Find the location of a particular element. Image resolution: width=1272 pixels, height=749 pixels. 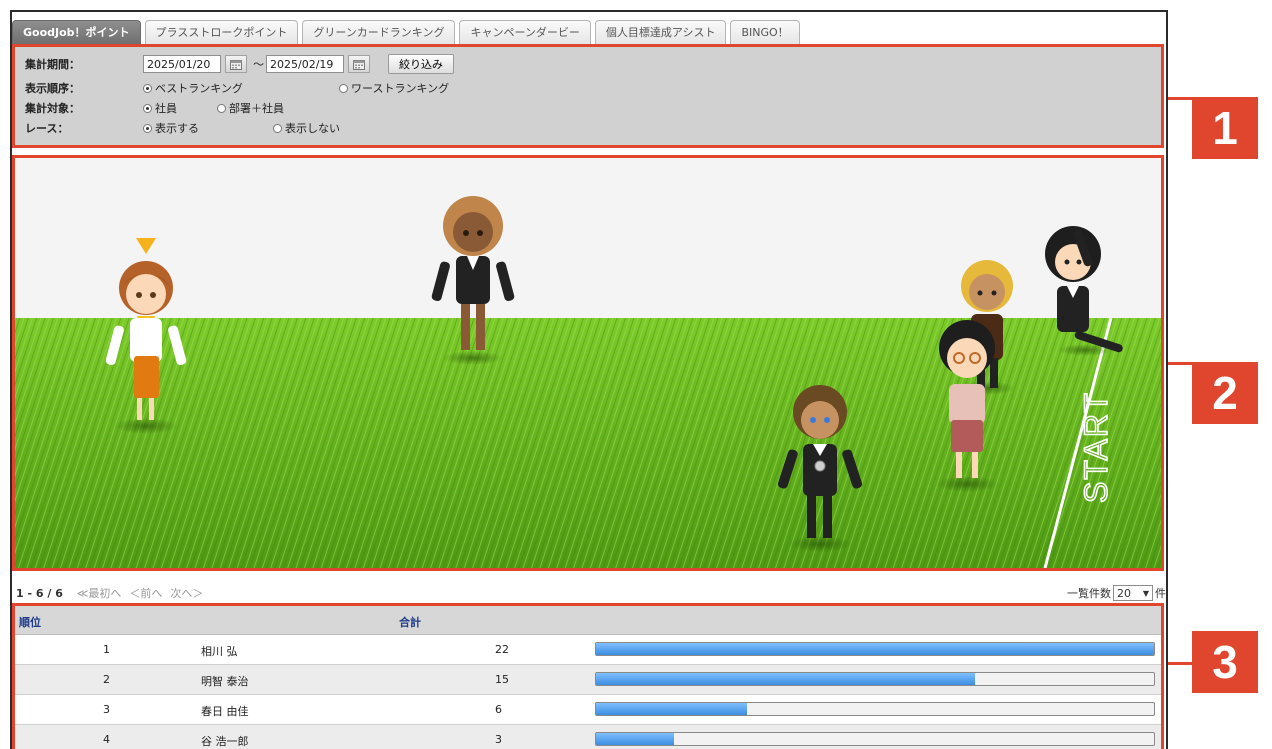

rank-cell: 4 is located at coordinates (106, 739).